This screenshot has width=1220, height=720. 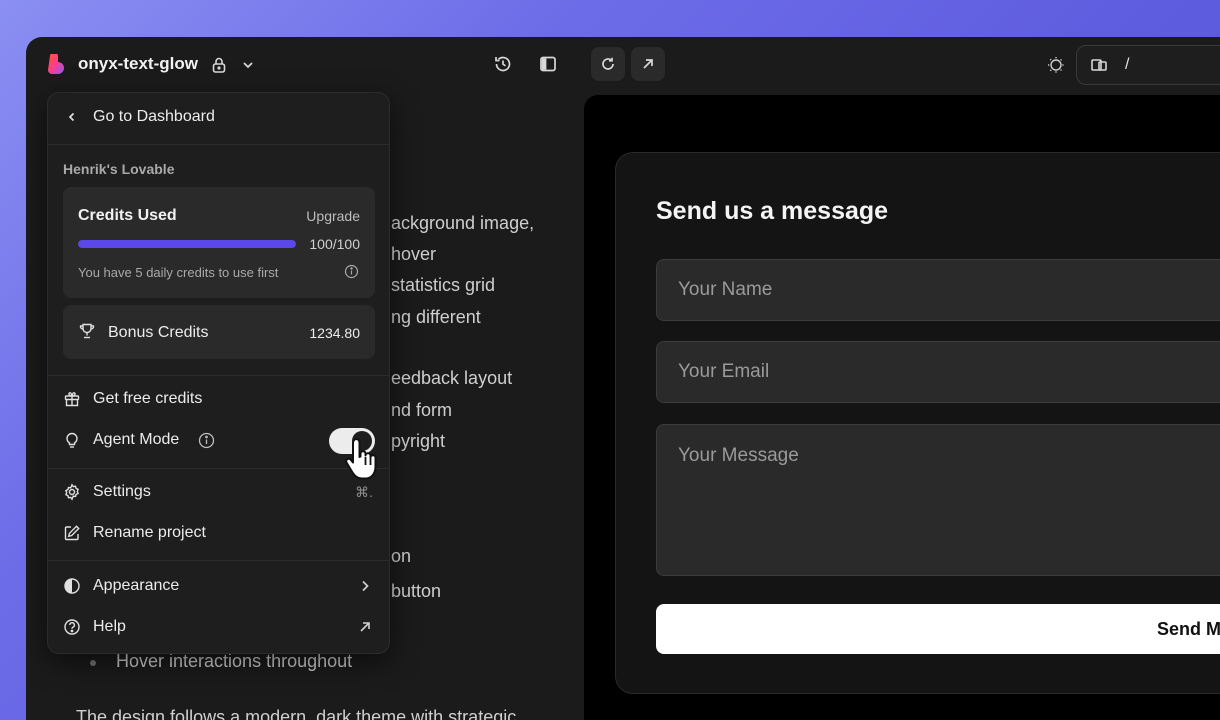 What do you see at coordinates (178, 272) in the screenshot?
I see `credits-note: You have 5 daily credits to use first` at bounding box center [178, 272].